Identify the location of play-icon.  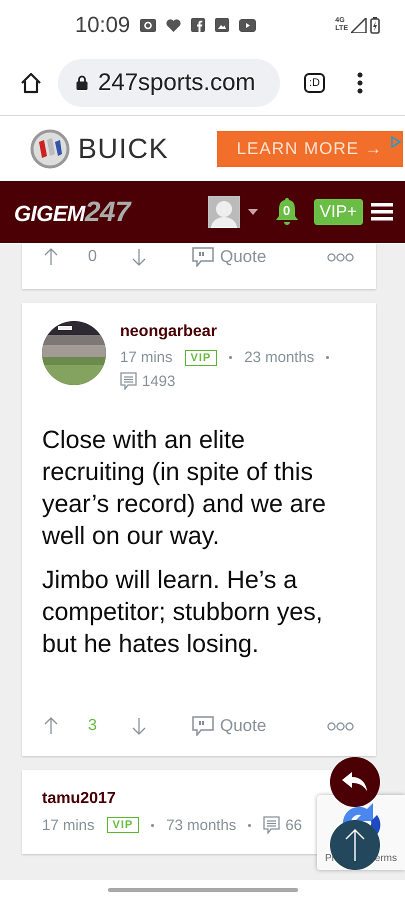
(247, 25).